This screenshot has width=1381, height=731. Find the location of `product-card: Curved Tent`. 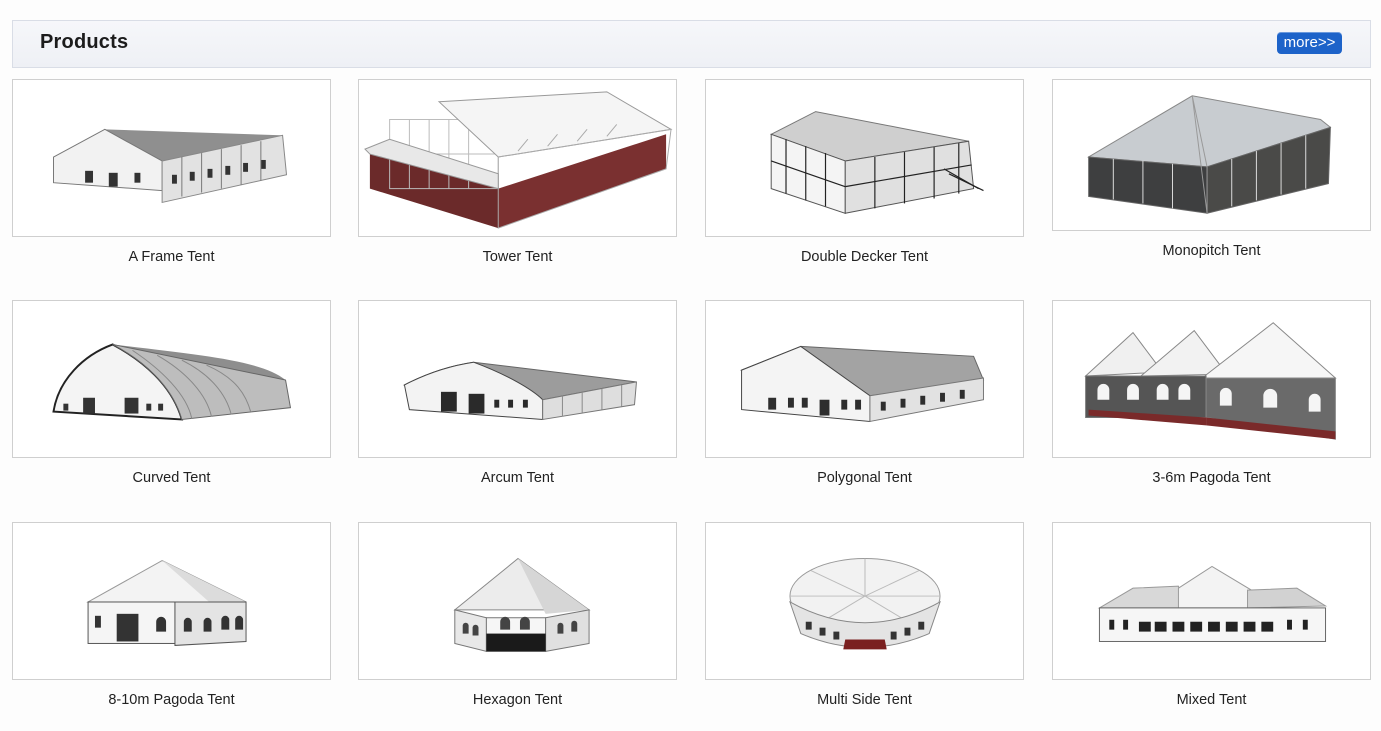

product-card: Curved Tent is located at coordinates (171, 395).